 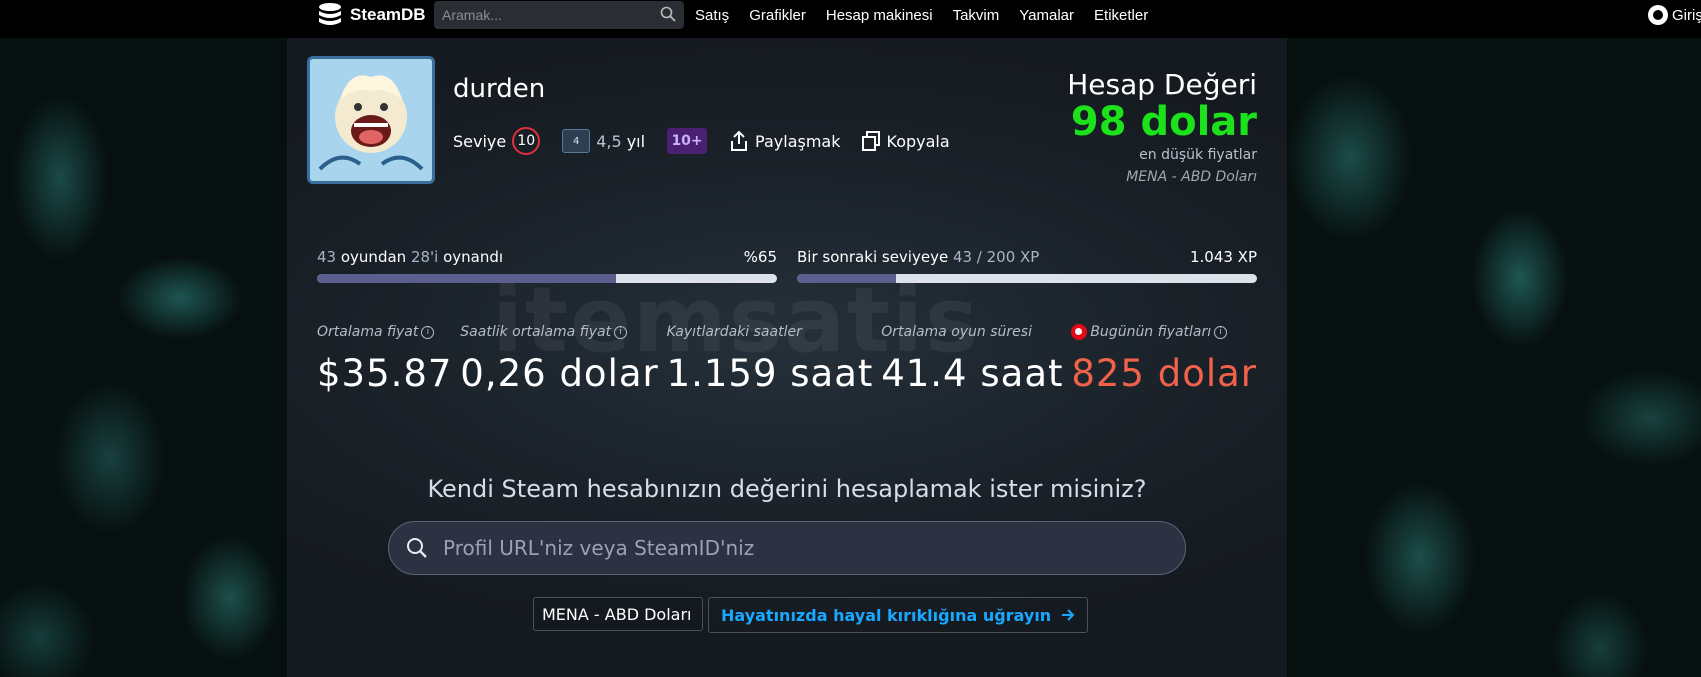 What do you see at coordinates (368, 332) in the screenshot?
I see `stat-label: Ortalama fiyat` at bounding box center [368, 332].